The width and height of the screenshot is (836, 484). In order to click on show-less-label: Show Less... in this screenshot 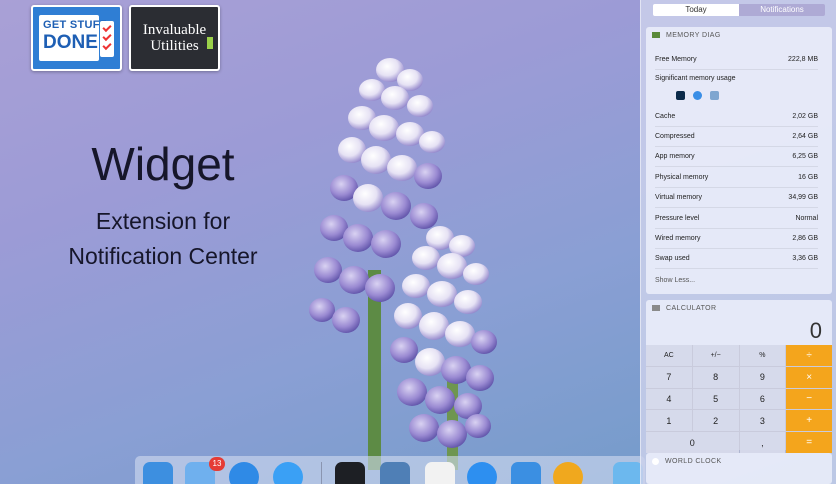, I will do `click(675, 280)`.